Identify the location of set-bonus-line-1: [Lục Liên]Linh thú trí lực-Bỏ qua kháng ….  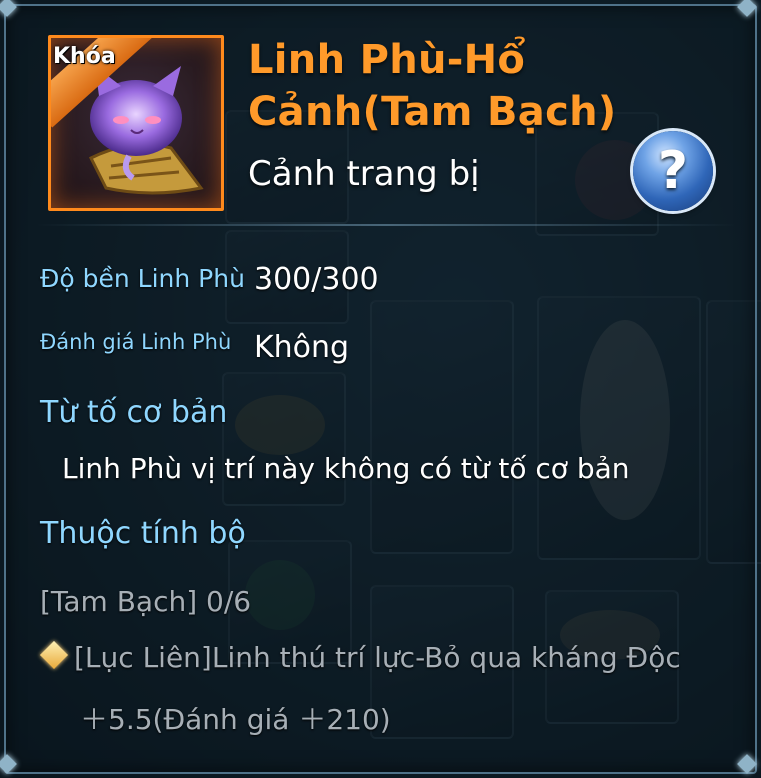
(377, 657).